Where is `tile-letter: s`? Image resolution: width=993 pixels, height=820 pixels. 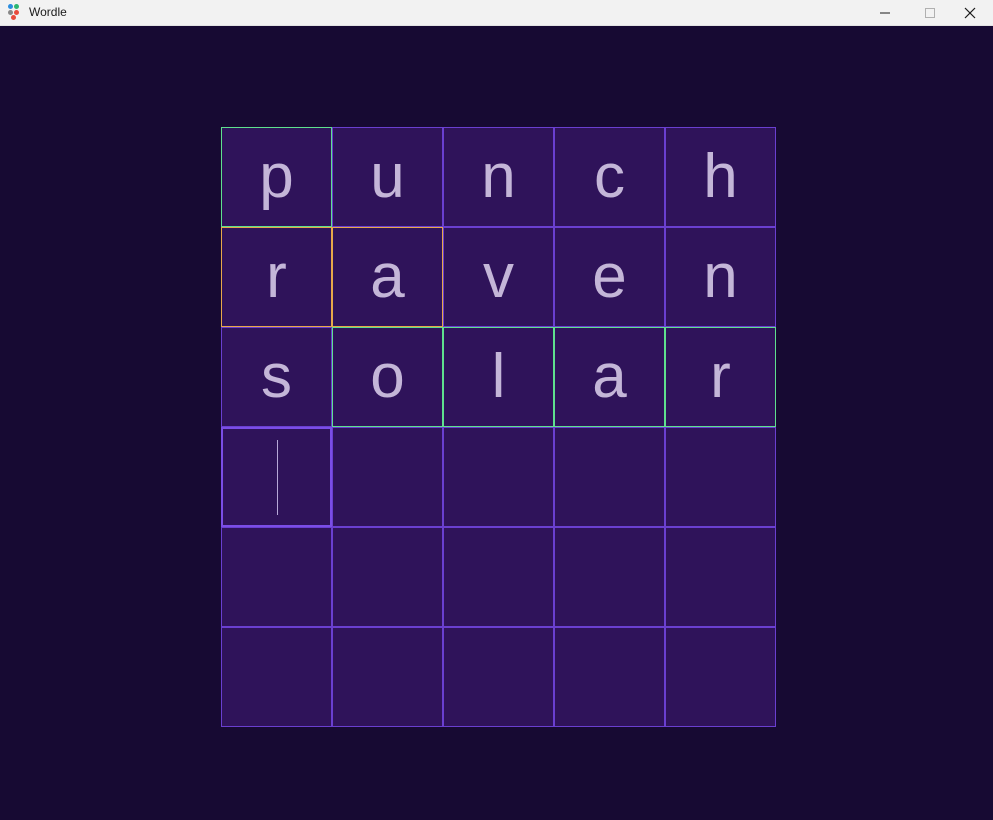 tile-letter: s is located at coordinates (276, 376).